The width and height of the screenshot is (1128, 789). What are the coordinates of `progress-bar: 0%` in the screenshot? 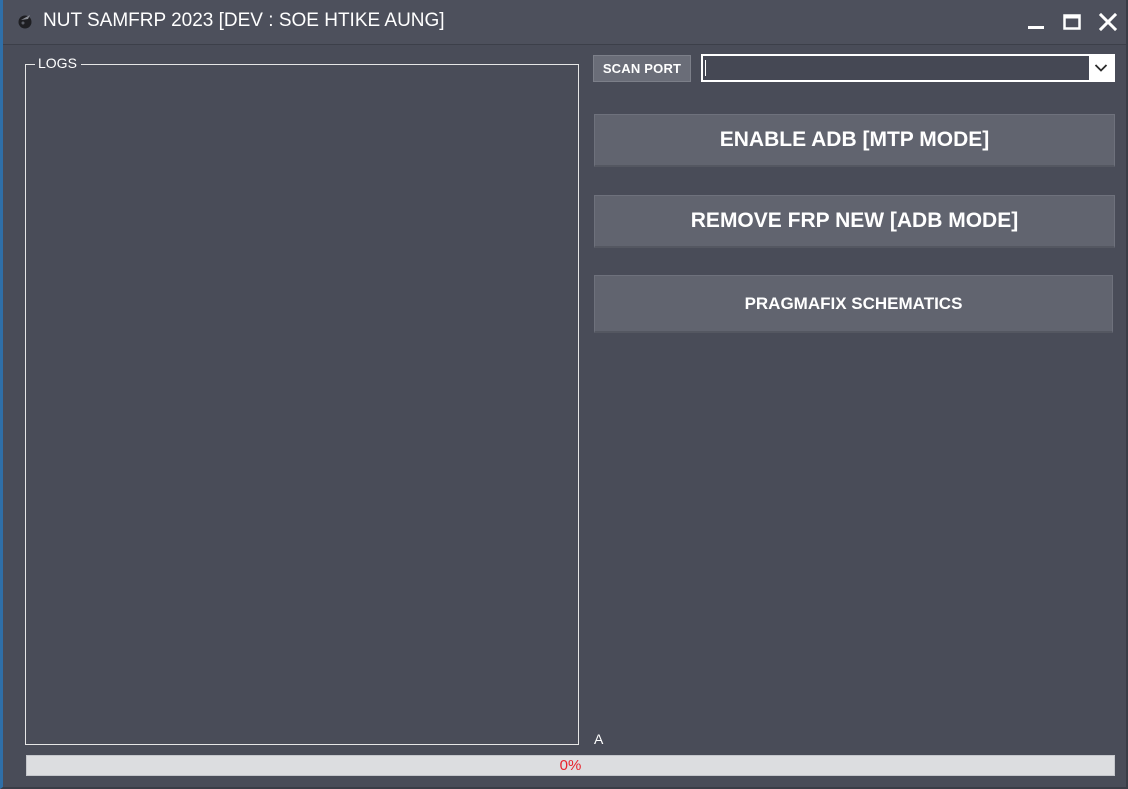 It's located at (570, 765).